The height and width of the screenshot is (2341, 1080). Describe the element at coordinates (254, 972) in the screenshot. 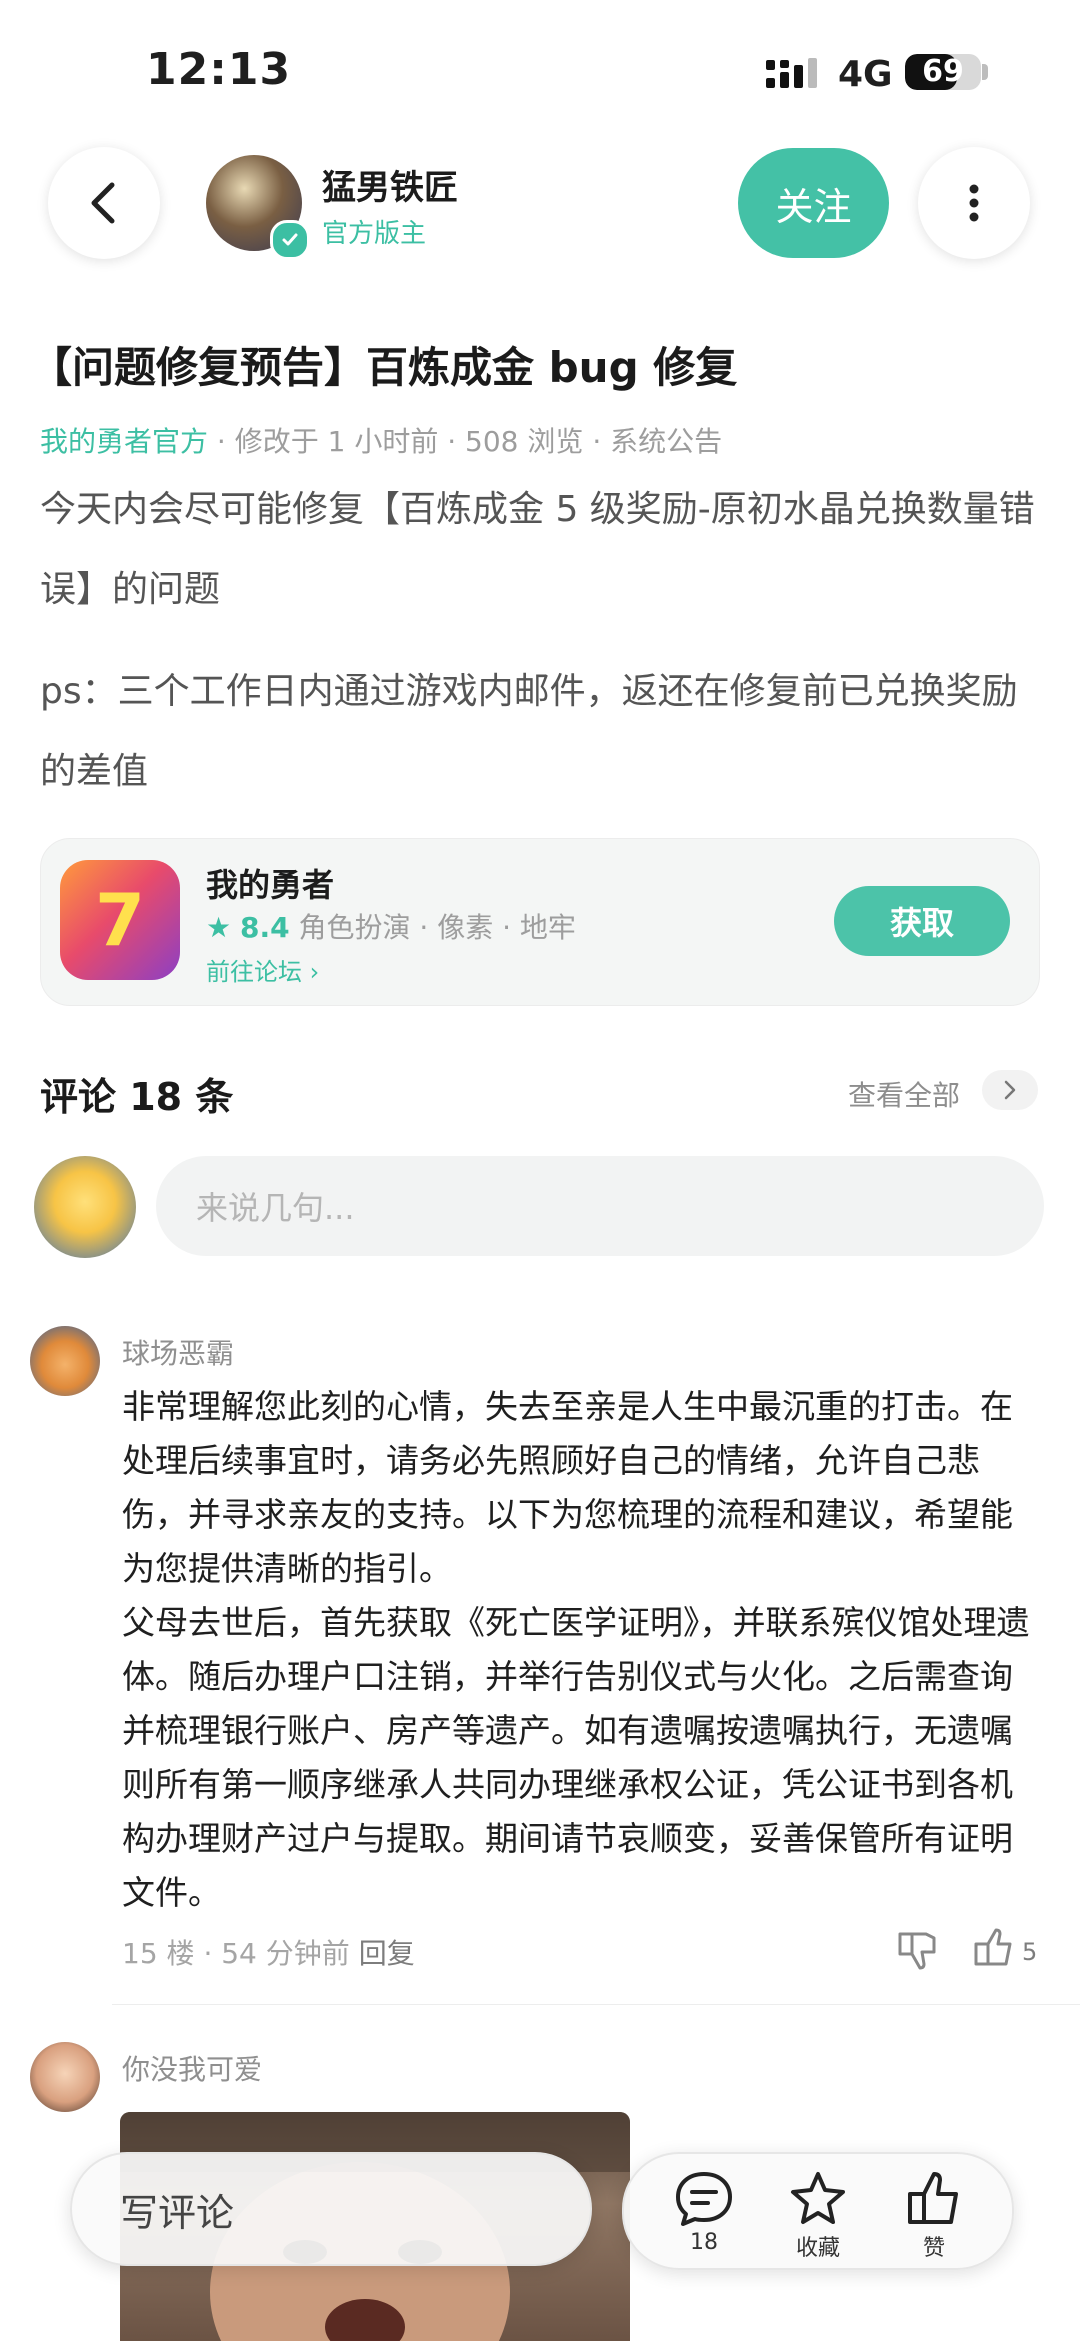

I see `forum-link-label: 前往论坛` at that location.